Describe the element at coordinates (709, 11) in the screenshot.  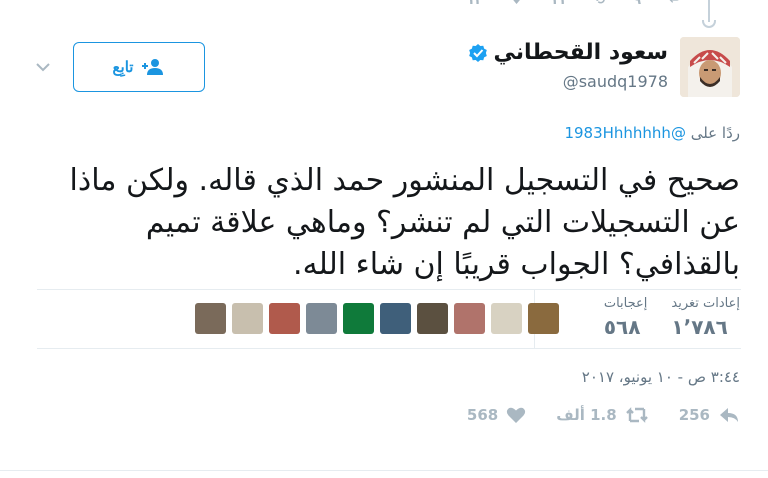
I see `thread-connector-line` at that location.